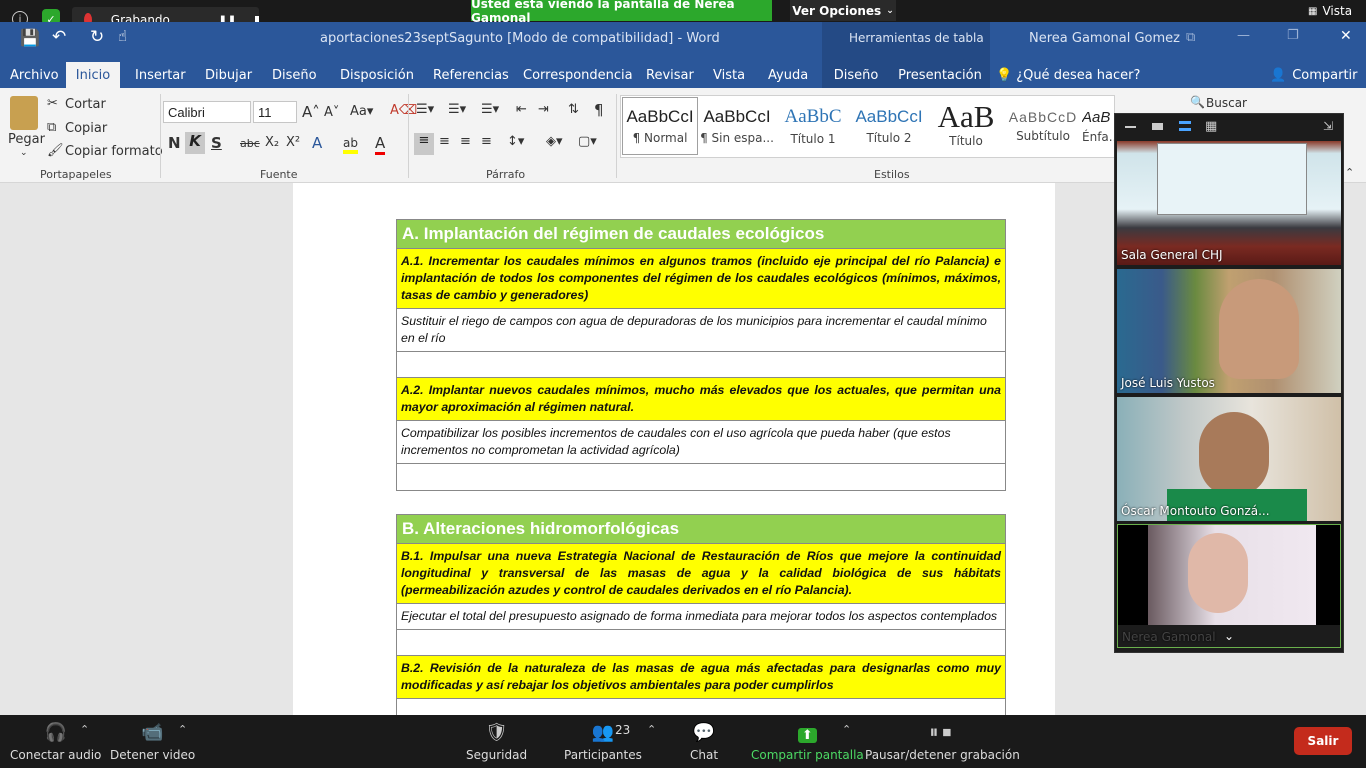 This screenshot has height=768, width=1366. Describe the element at coordinates (1293, 35) in the screenshot. I see `maximize-icon: ❐` at that location.